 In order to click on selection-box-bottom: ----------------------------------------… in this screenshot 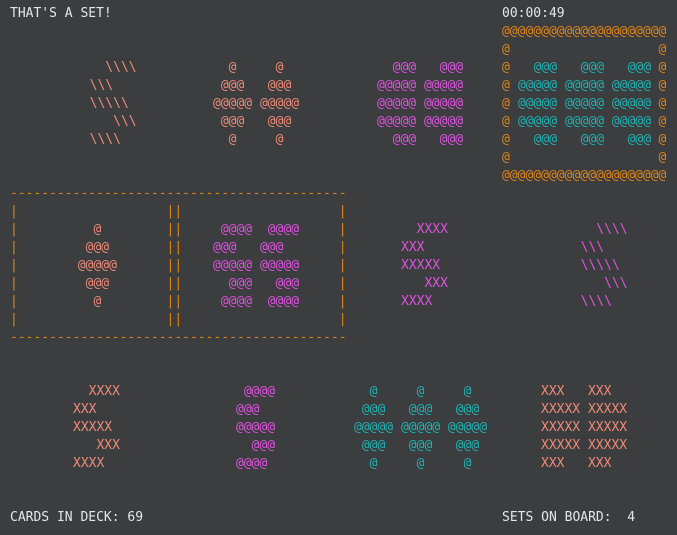, I will do `click(178, 337)`.